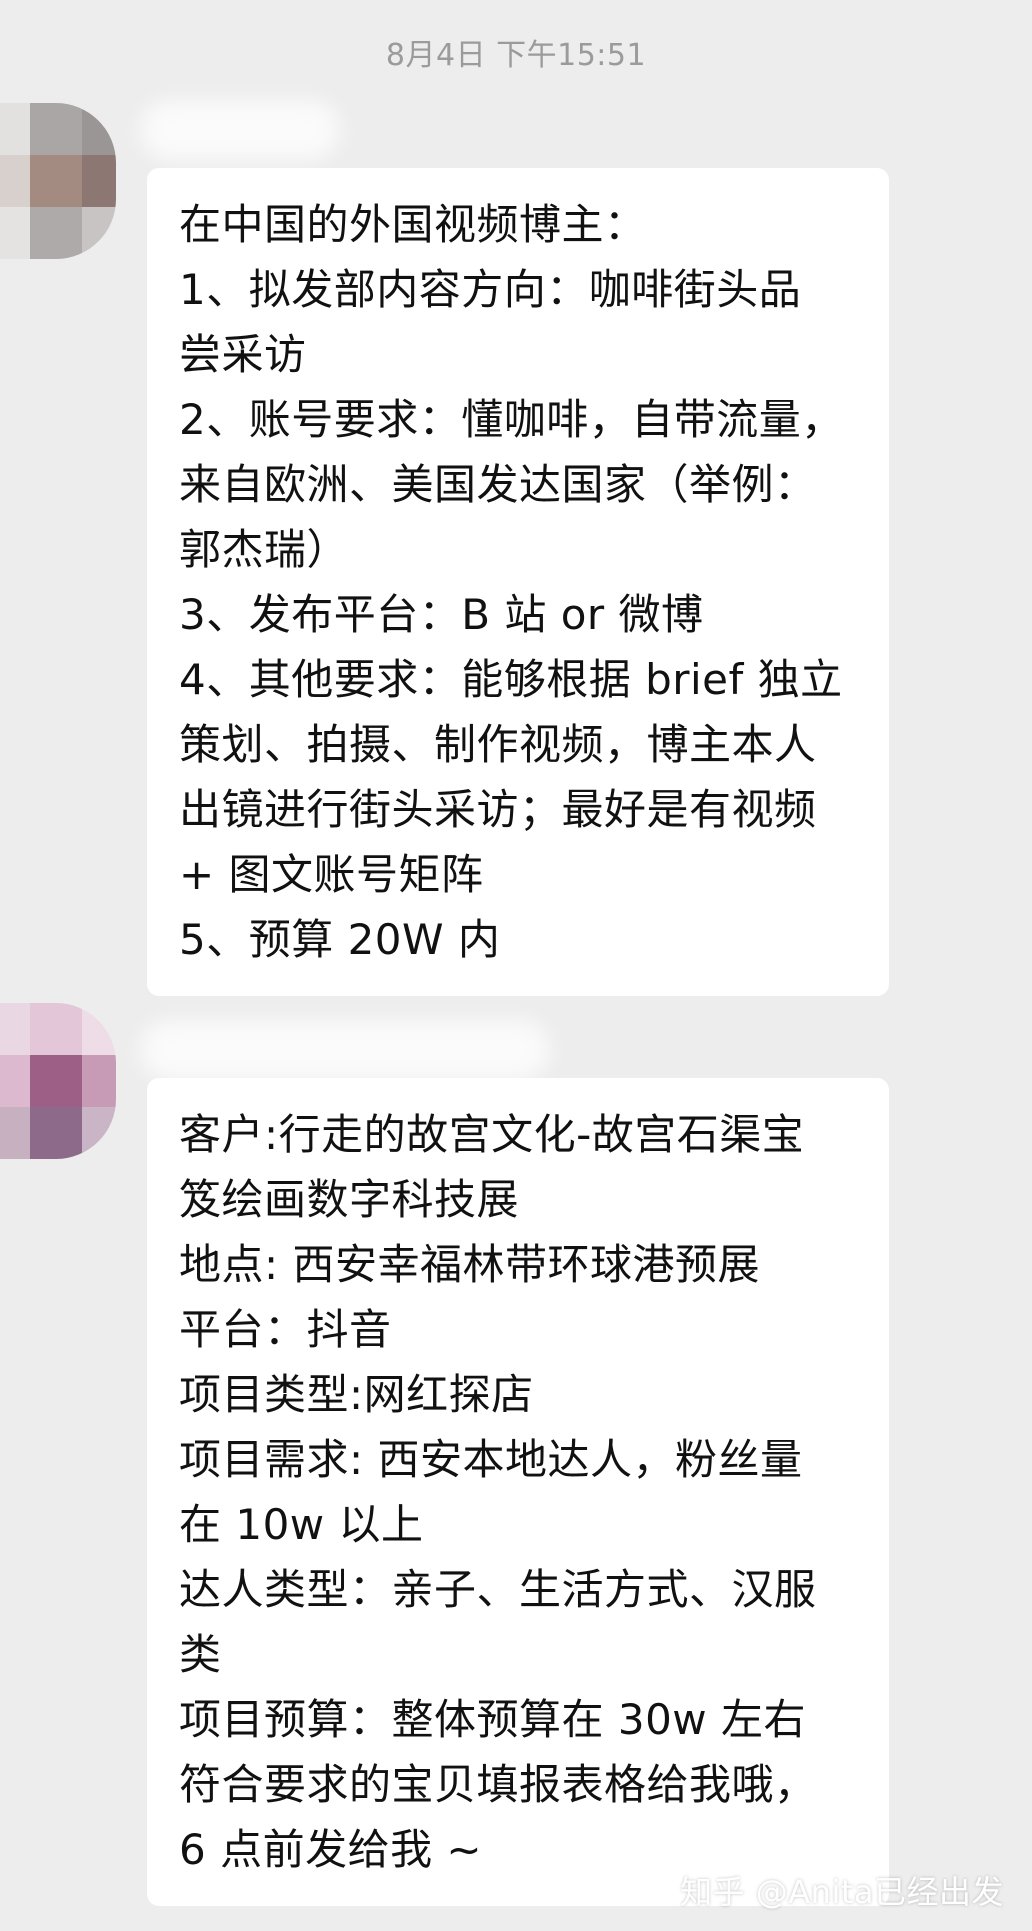 Image resolution: width=1032 pixels, height=1931 pixels. What do you see at coordinates (331, 874) in the screenshot?
I see `message-line: + 图文账号矩阵` at bounding box center [331, 874].